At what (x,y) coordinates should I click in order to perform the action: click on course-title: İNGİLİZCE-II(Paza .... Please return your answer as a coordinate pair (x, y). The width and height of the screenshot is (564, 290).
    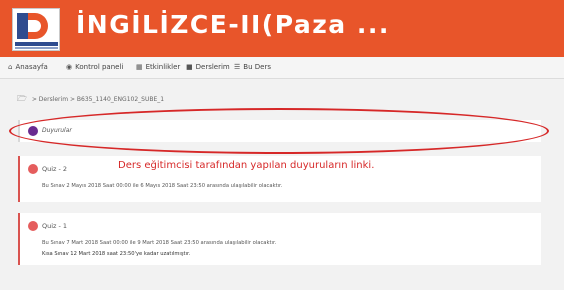
    Looking at the image, I should click on (233, 24).